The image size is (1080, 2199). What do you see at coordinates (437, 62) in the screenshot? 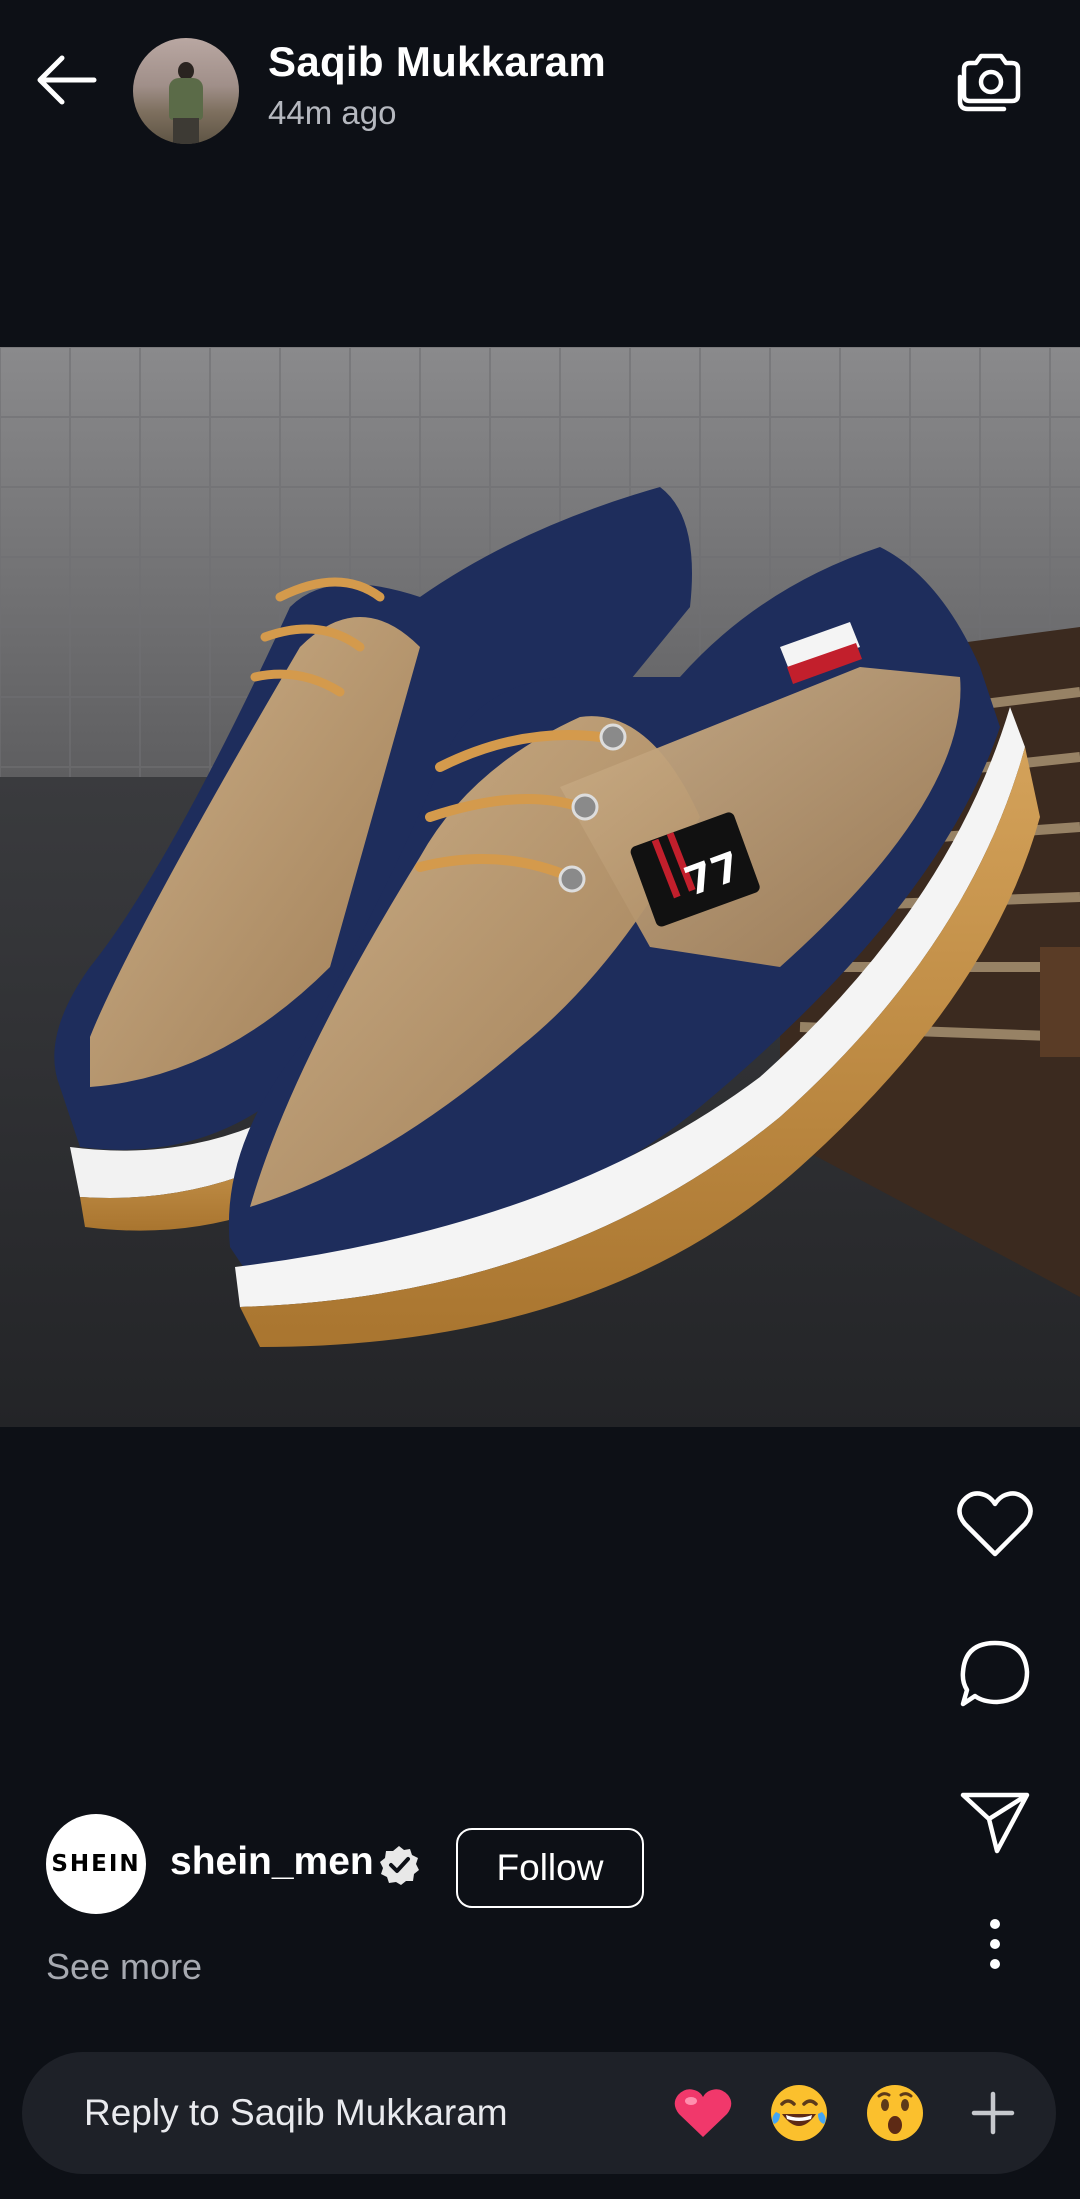
I see `user-name: Saqib Mukkaram` at bounding box center [437, 62].